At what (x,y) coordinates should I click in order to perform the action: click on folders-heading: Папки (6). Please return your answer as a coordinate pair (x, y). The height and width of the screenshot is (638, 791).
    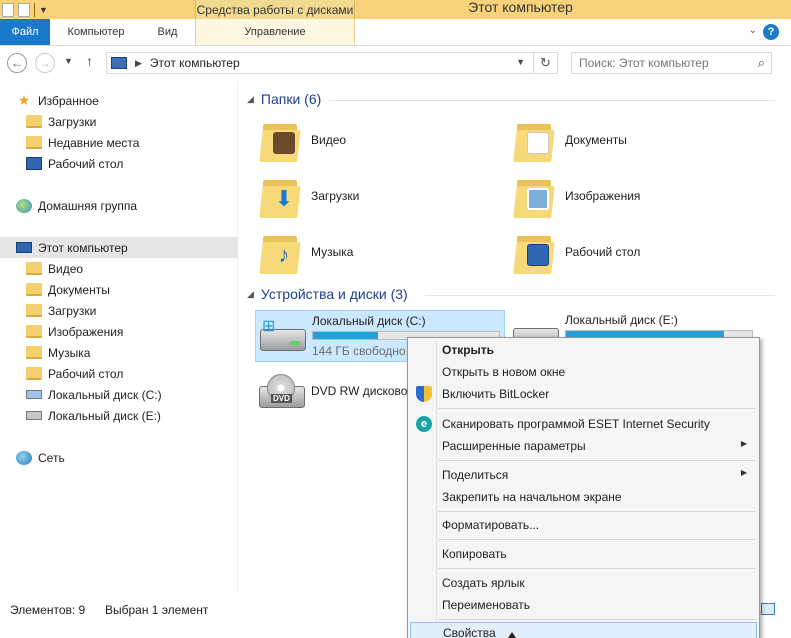
    Looking at the image, I should click on (291, 99).